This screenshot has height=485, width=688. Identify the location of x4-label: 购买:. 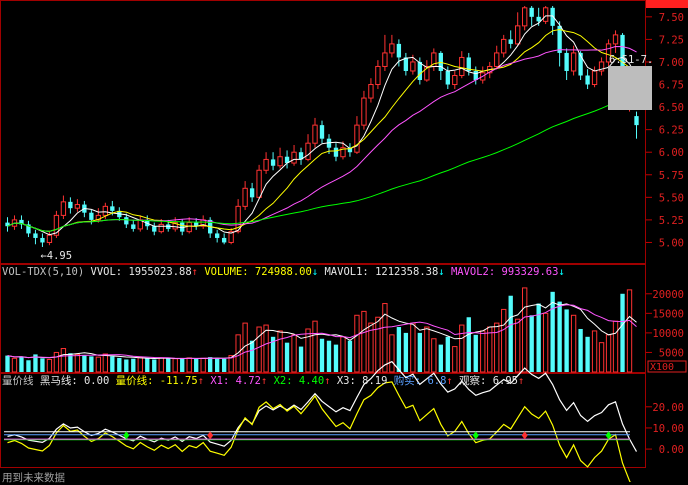
(407, 381).